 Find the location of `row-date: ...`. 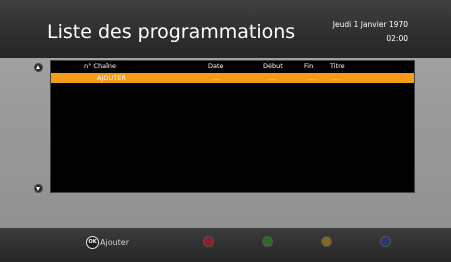

row-date: ... is located at coordinates (216, 78).